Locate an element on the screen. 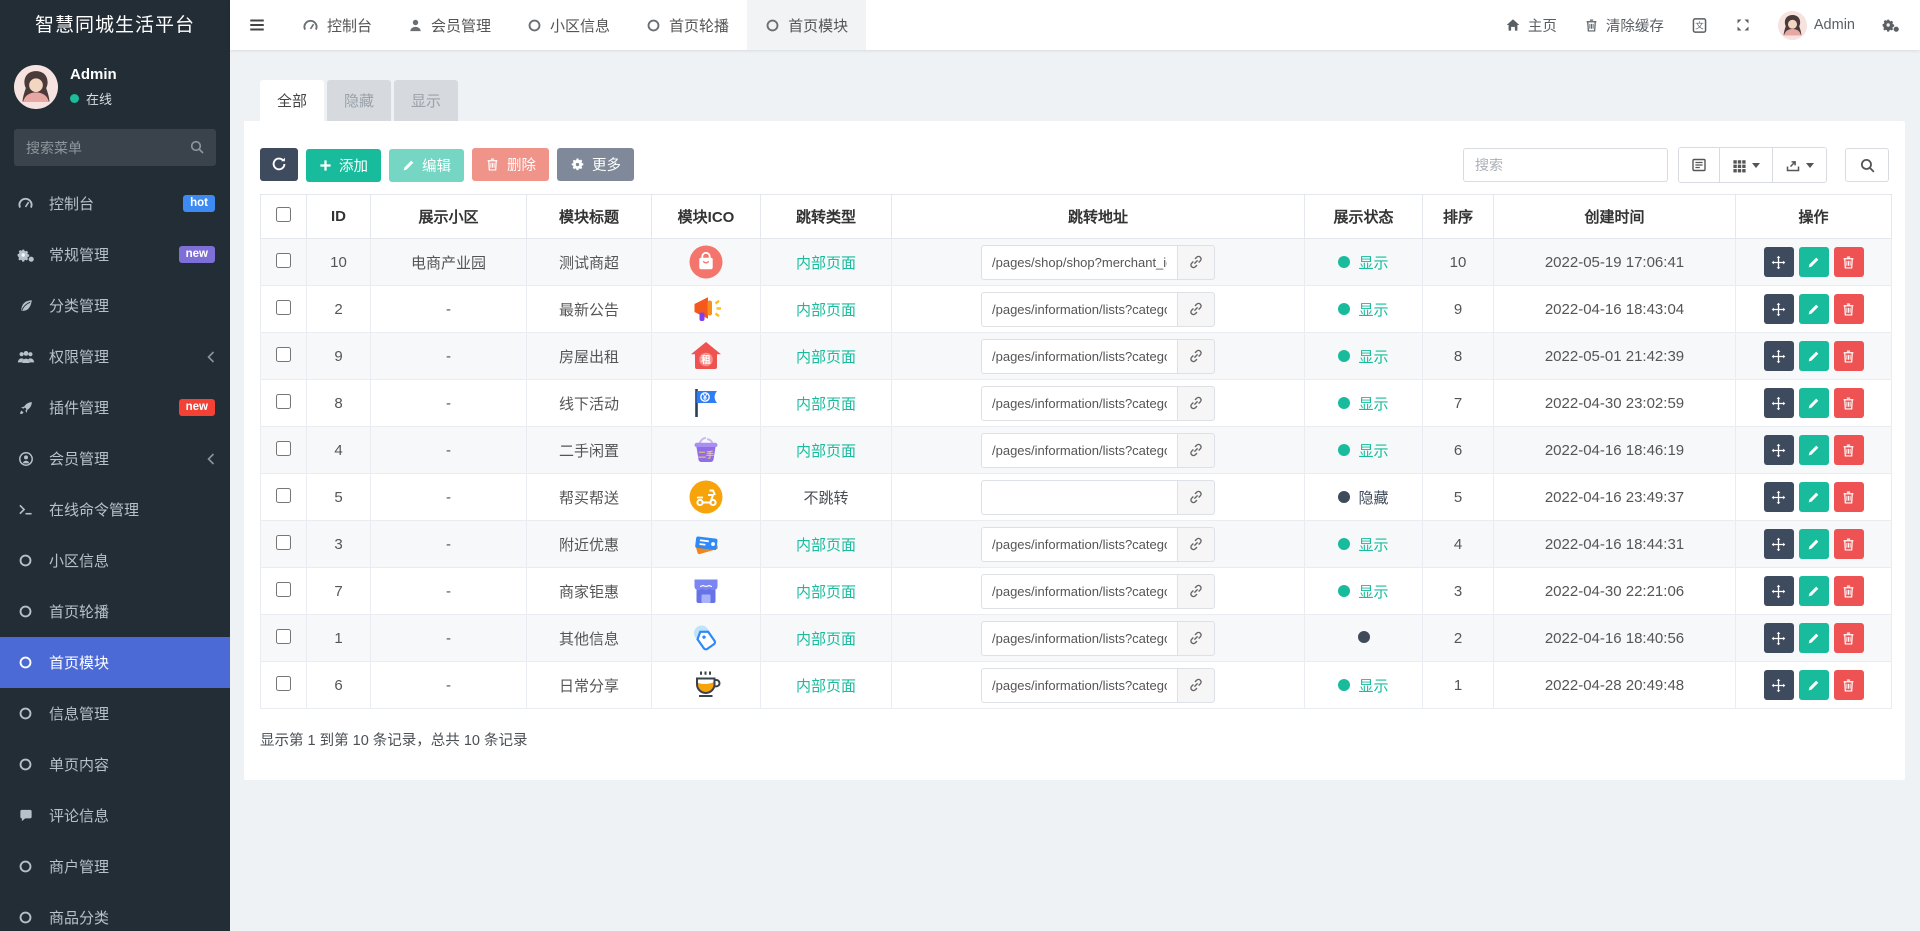  tab-home-modules: 首页模块 is located at coordinates (807, 25).